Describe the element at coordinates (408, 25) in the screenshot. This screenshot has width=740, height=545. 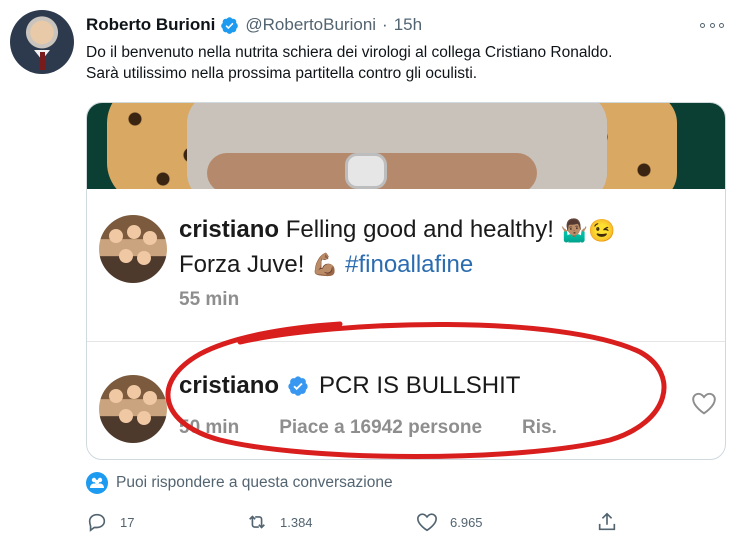
I see `tweet-timestamp: 15h` at that location.